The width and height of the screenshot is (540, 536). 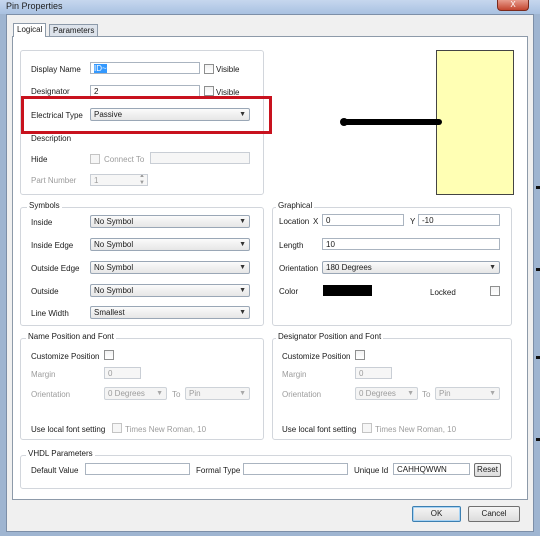 What do you see at coordinates (34, 6) in the screenshot?
I see `window-title: Pin Properties` at bounding box center [34, 6].